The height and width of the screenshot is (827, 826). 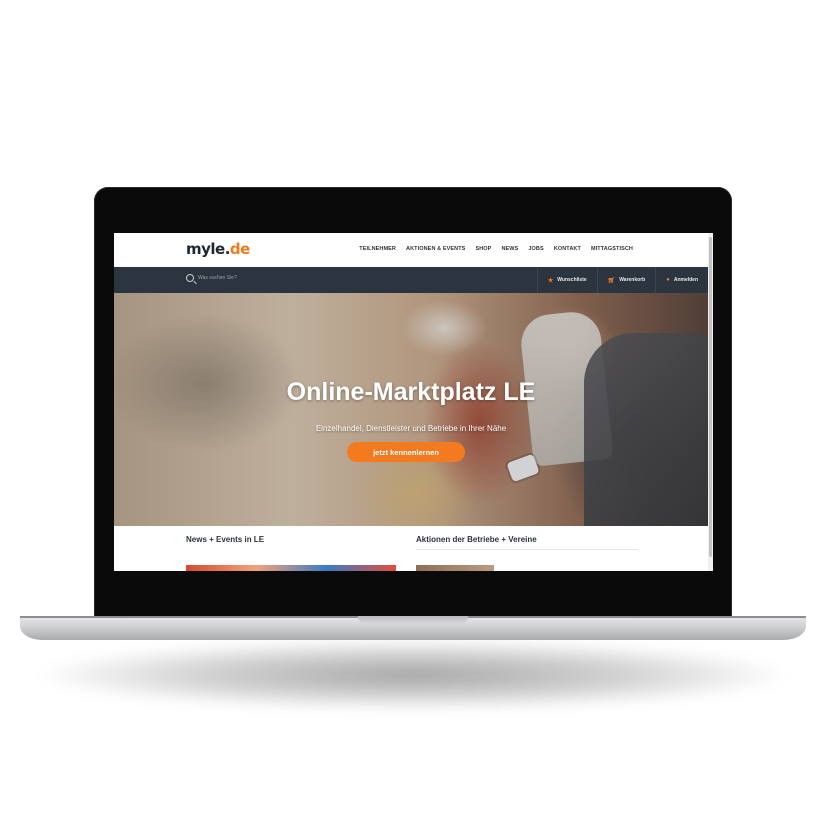 I want to click on login-label: Anmelden, so click(x=685, y=280).